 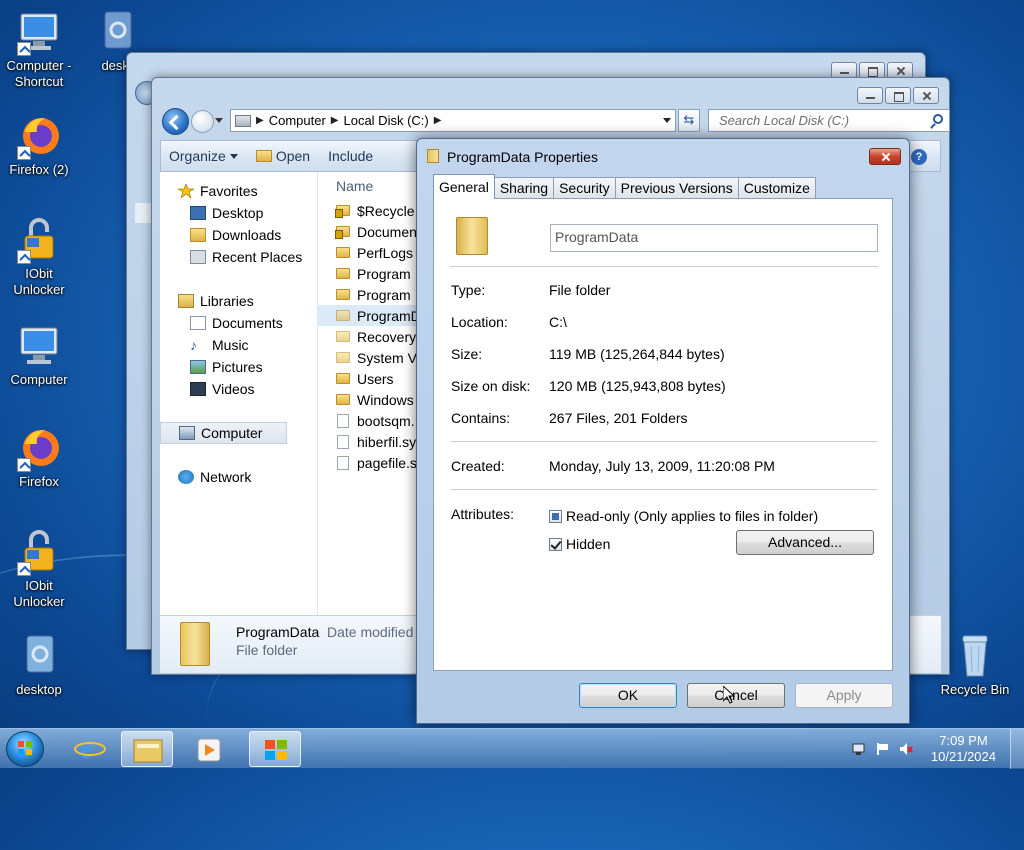 What do you see at coordinates (39, 457) in the screenshot?
I see `desktop-icon-firefox: Firefox` at bounding box center [39, 457].